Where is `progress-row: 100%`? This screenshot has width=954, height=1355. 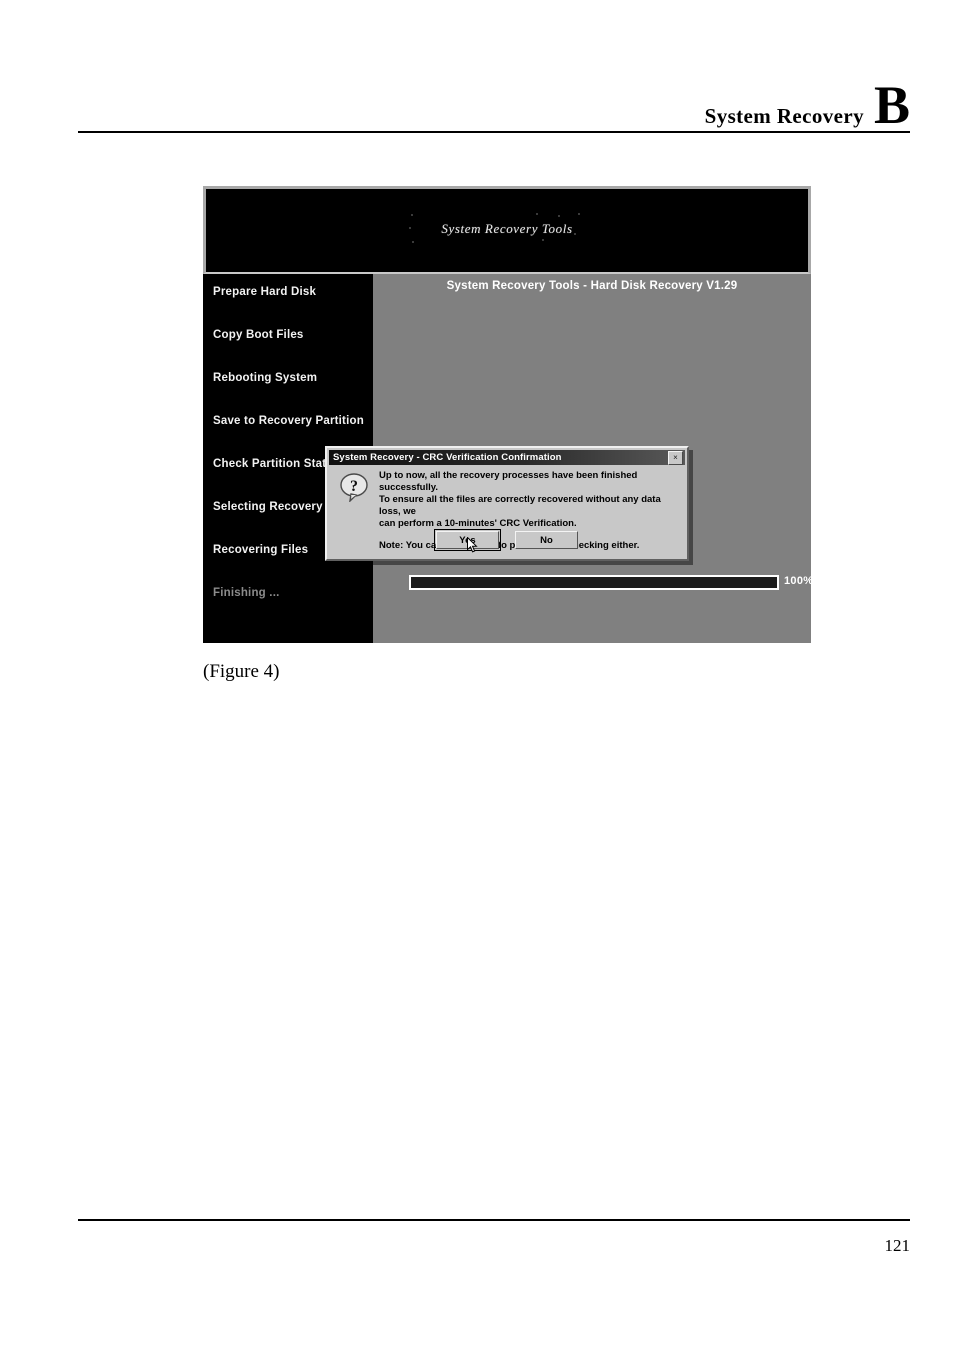
progress-row: 100% is located at coordinates (611, 583).